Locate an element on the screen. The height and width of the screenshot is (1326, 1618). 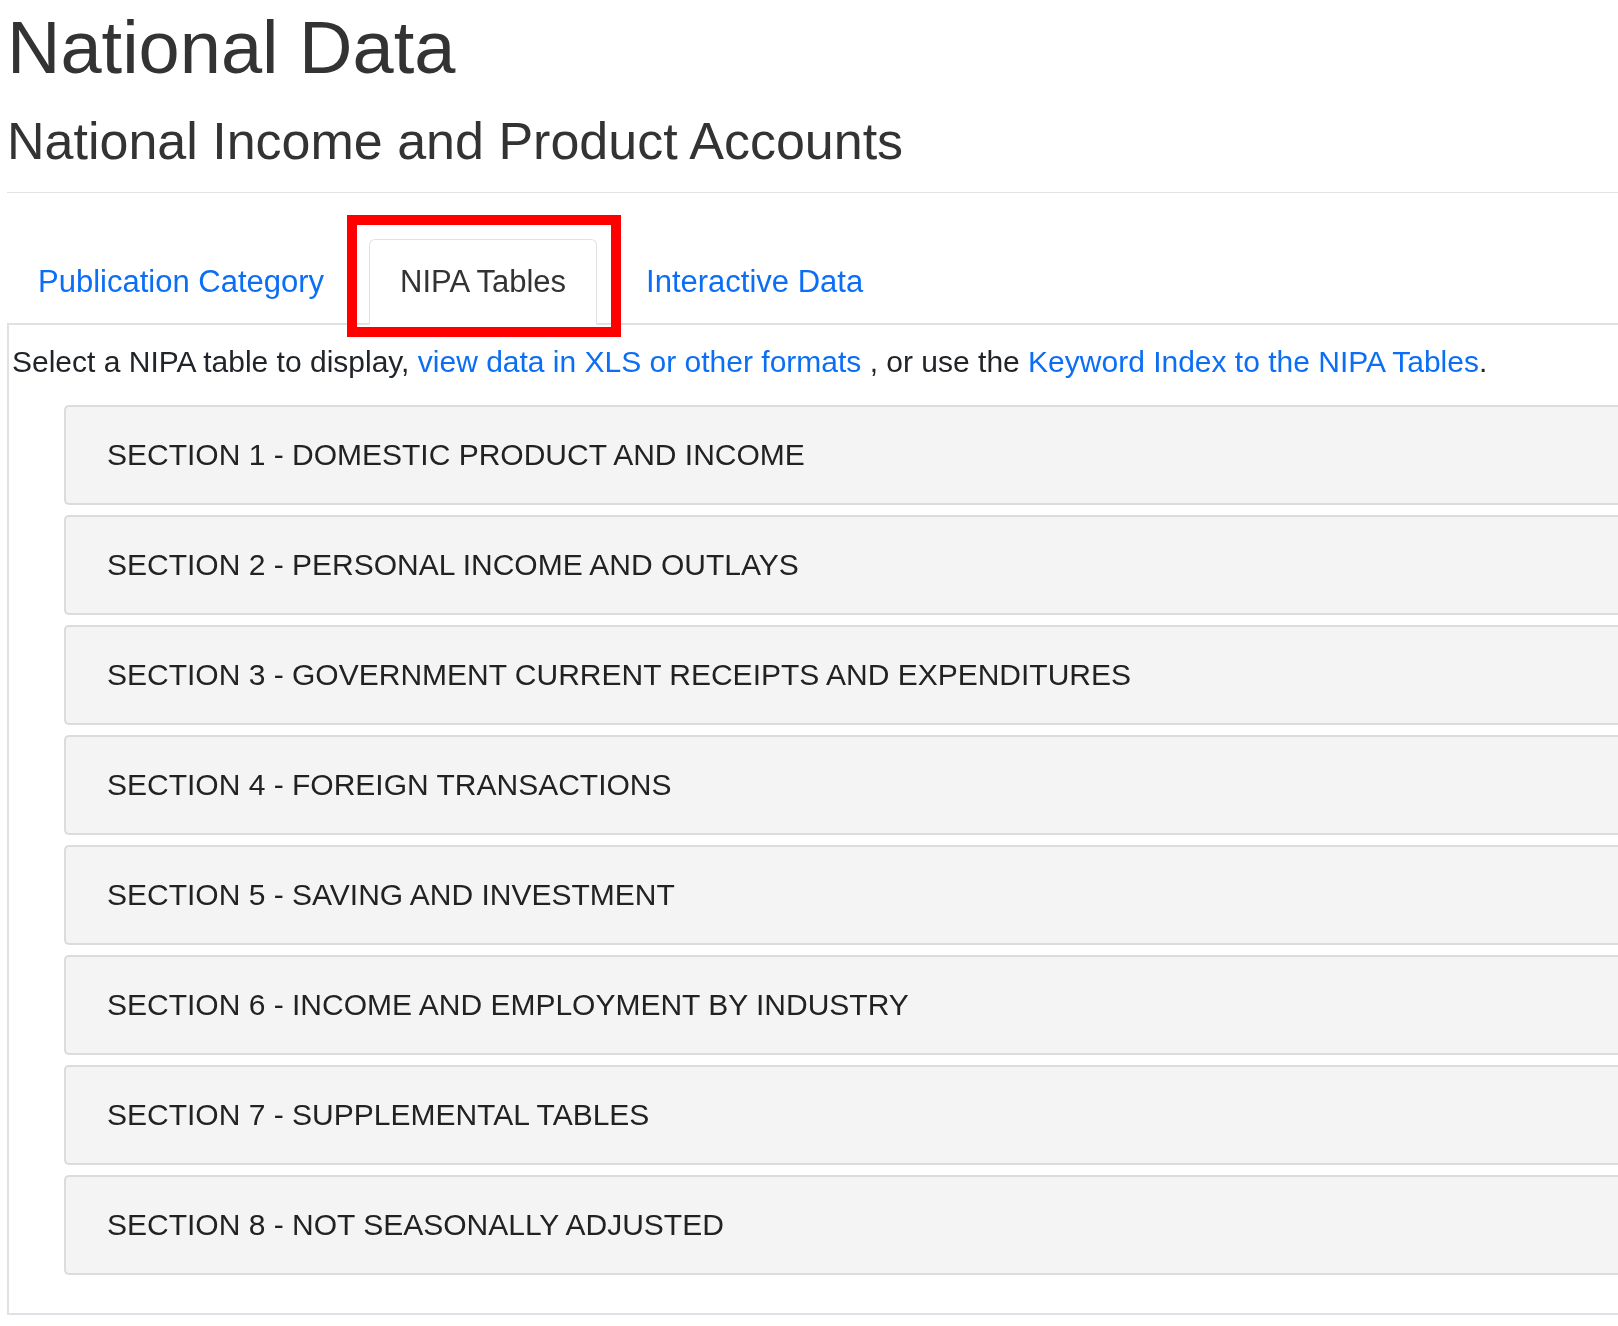
intro-text: Select a NIPA table to display, view data in XLS or other formats , or use the Keyword Index to the NIPA Tables. is located at coordinates (750, 362).